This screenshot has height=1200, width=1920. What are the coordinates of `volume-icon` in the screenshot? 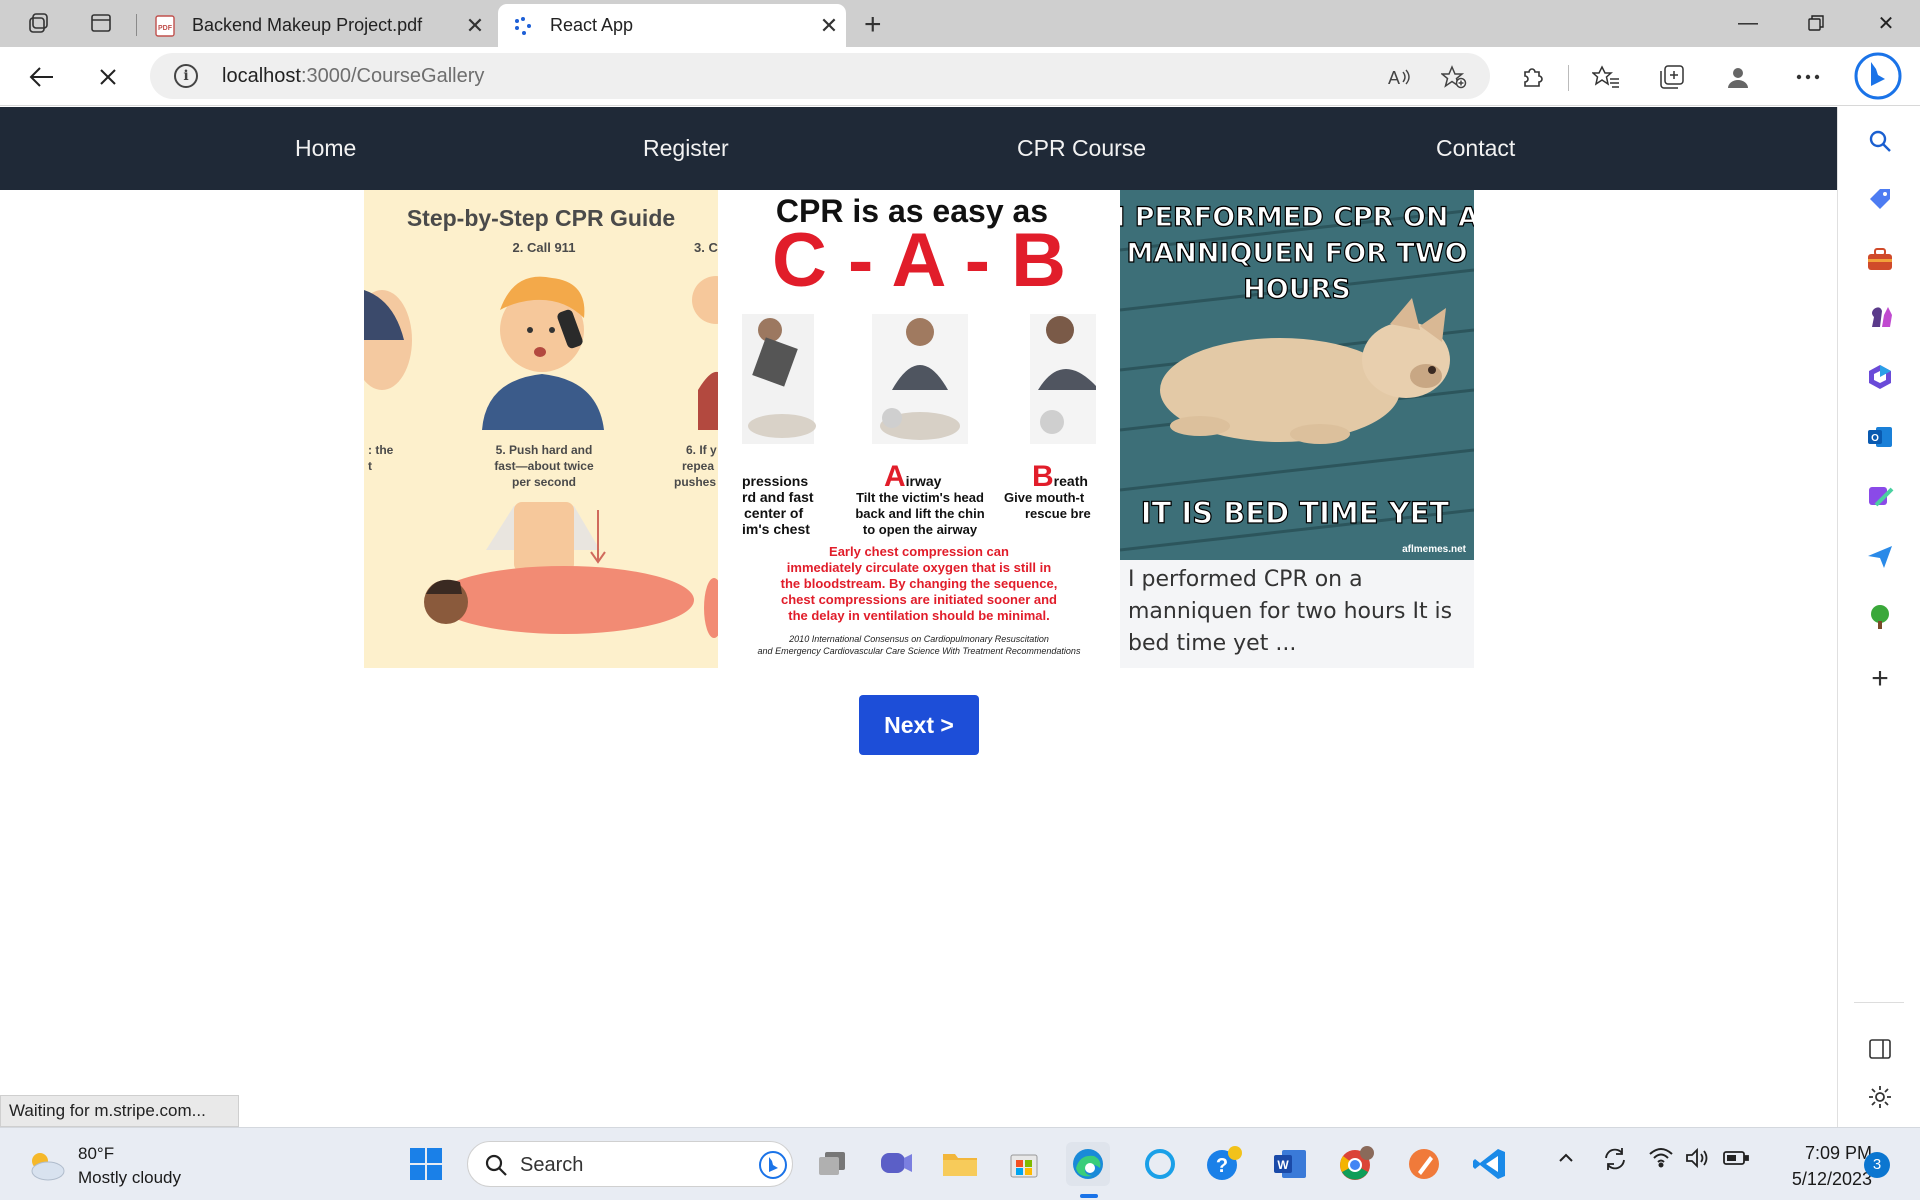 It's located at (1697, 1160).